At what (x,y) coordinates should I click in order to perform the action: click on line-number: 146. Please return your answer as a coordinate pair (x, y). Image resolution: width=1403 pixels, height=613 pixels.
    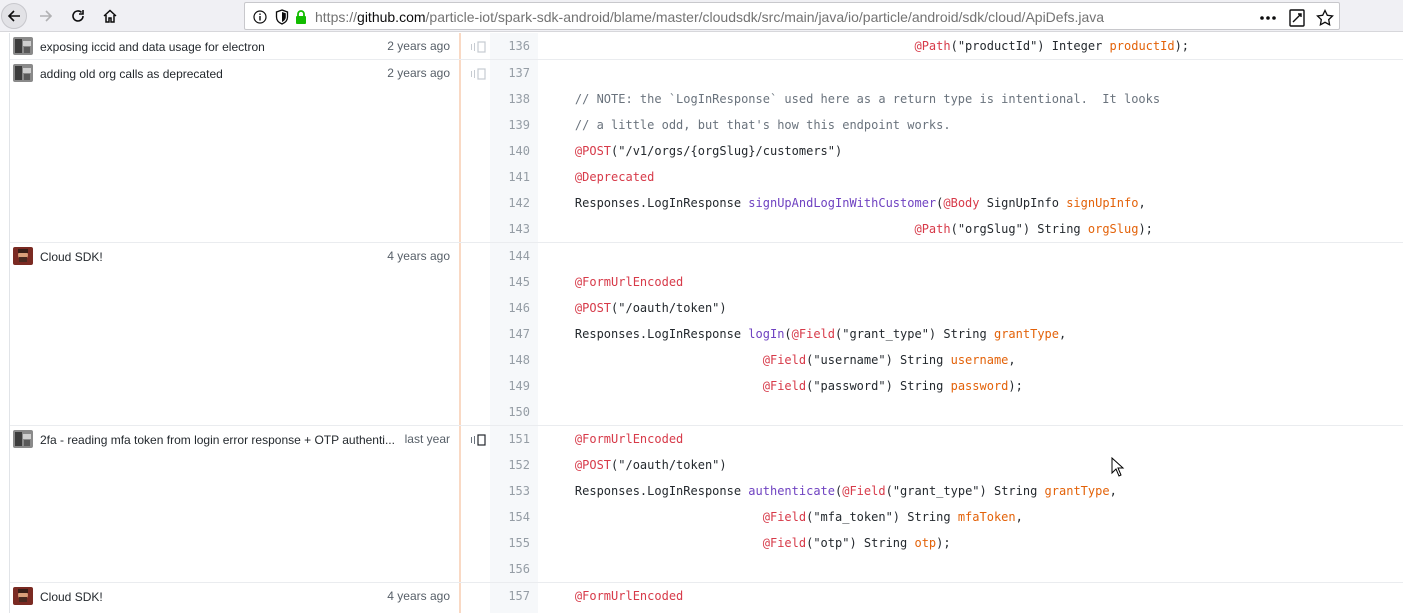
    Looking at the image, I should click on (510, 308).